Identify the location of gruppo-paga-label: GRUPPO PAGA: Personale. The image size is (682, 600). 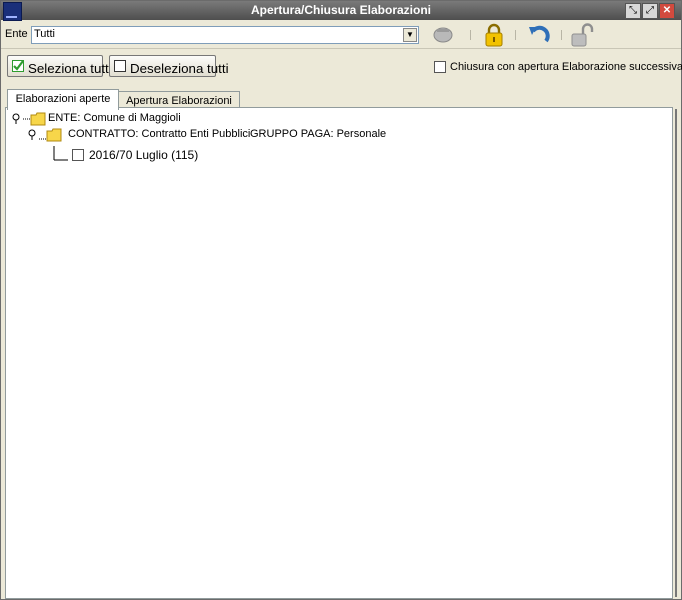
(318, 134).